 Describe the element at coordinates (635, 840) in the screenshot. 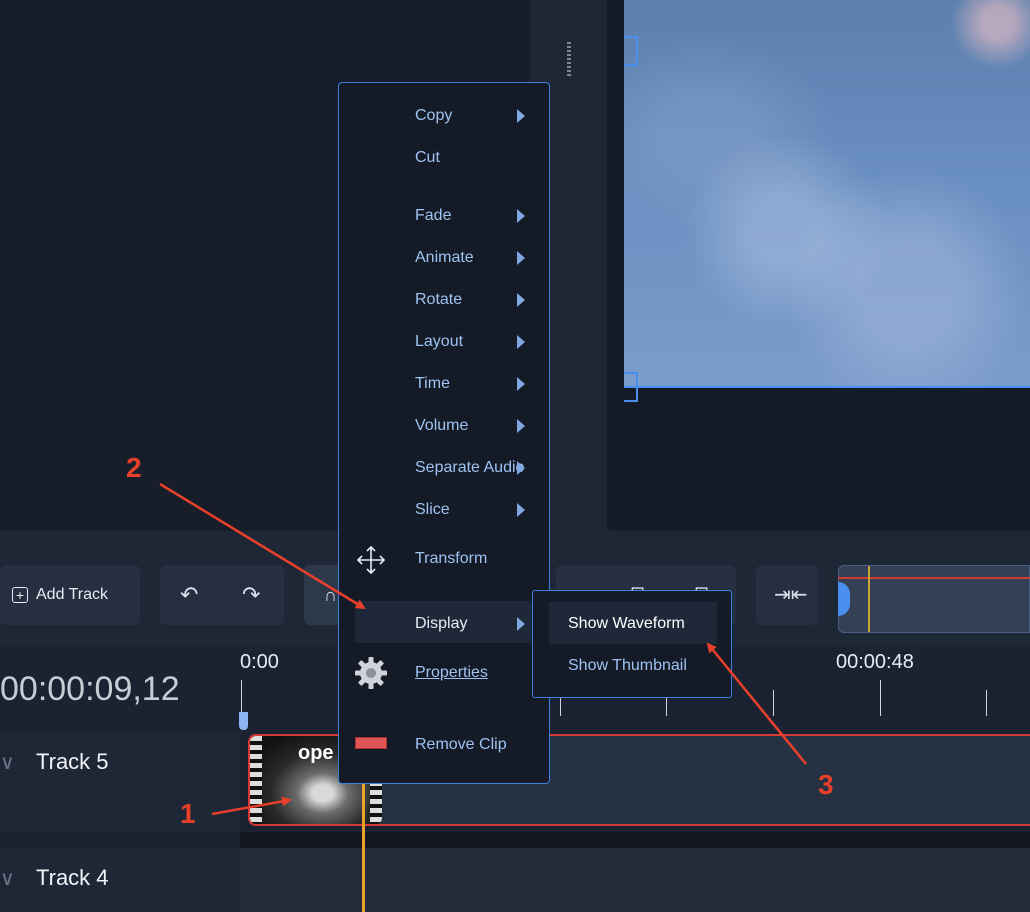

I see `track-divider` at that location.